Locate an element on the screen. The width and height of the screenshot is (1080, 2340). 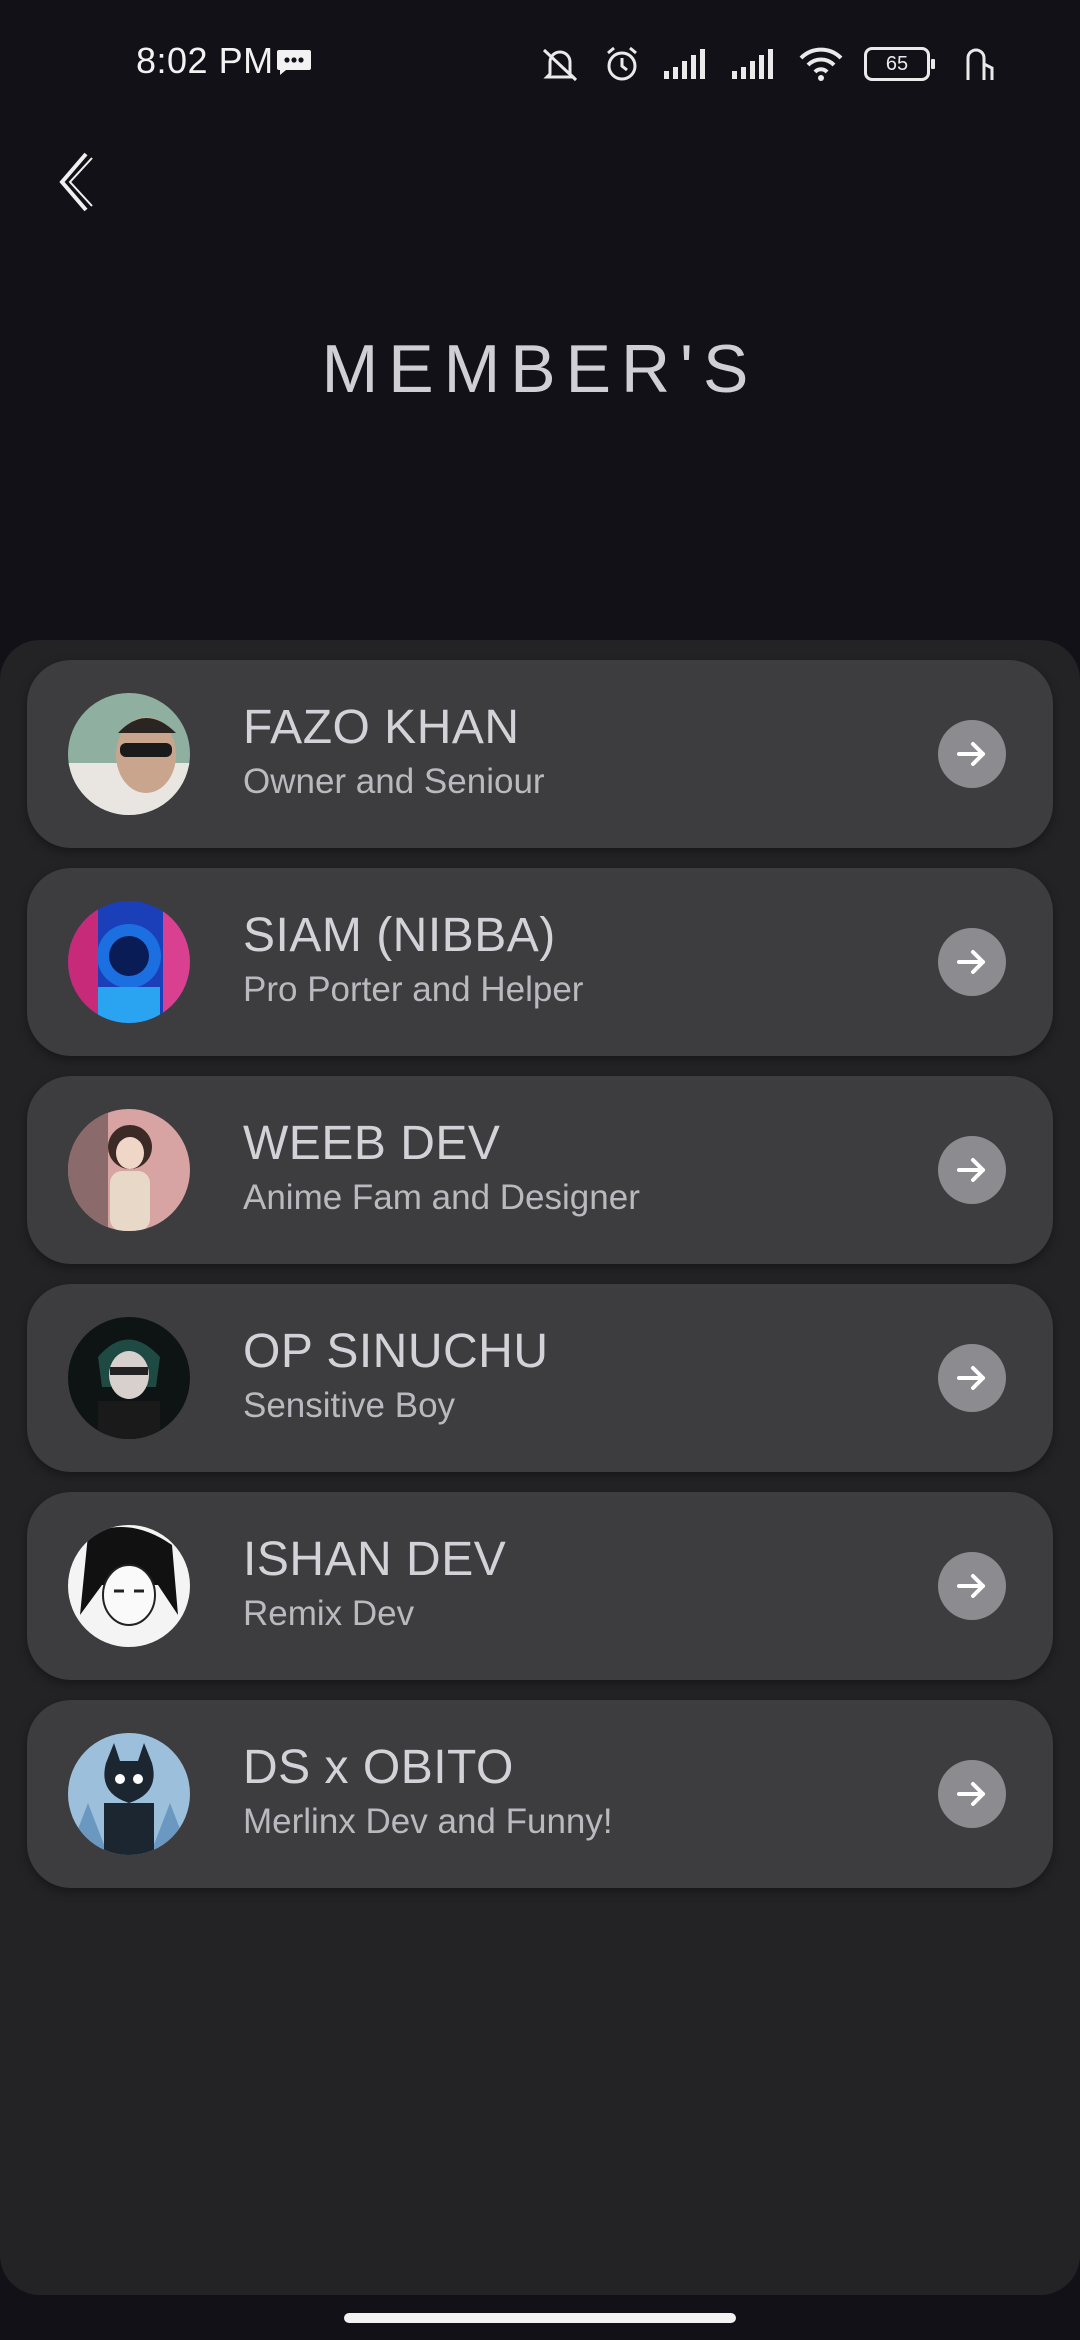
back-button is located at coordinates (81, 182).